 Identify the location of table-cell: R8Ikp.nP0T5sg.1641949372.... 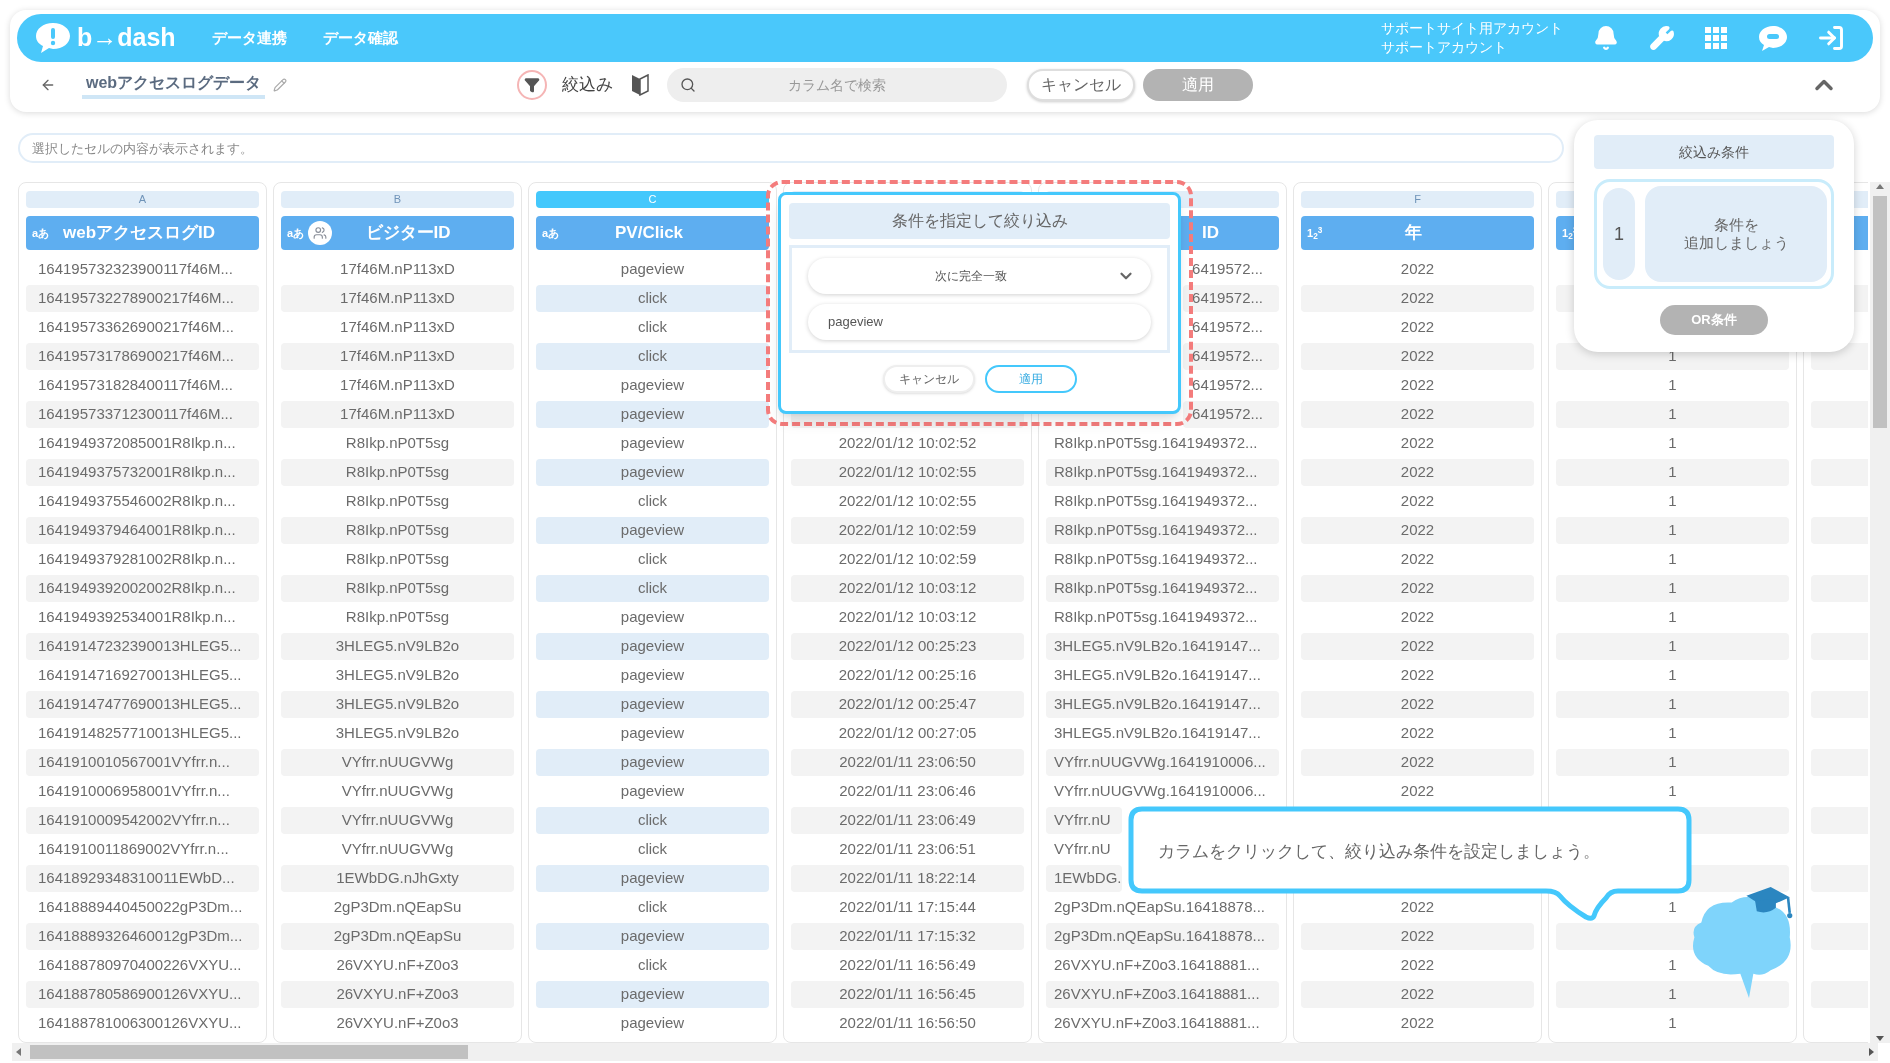
(1162, 530).